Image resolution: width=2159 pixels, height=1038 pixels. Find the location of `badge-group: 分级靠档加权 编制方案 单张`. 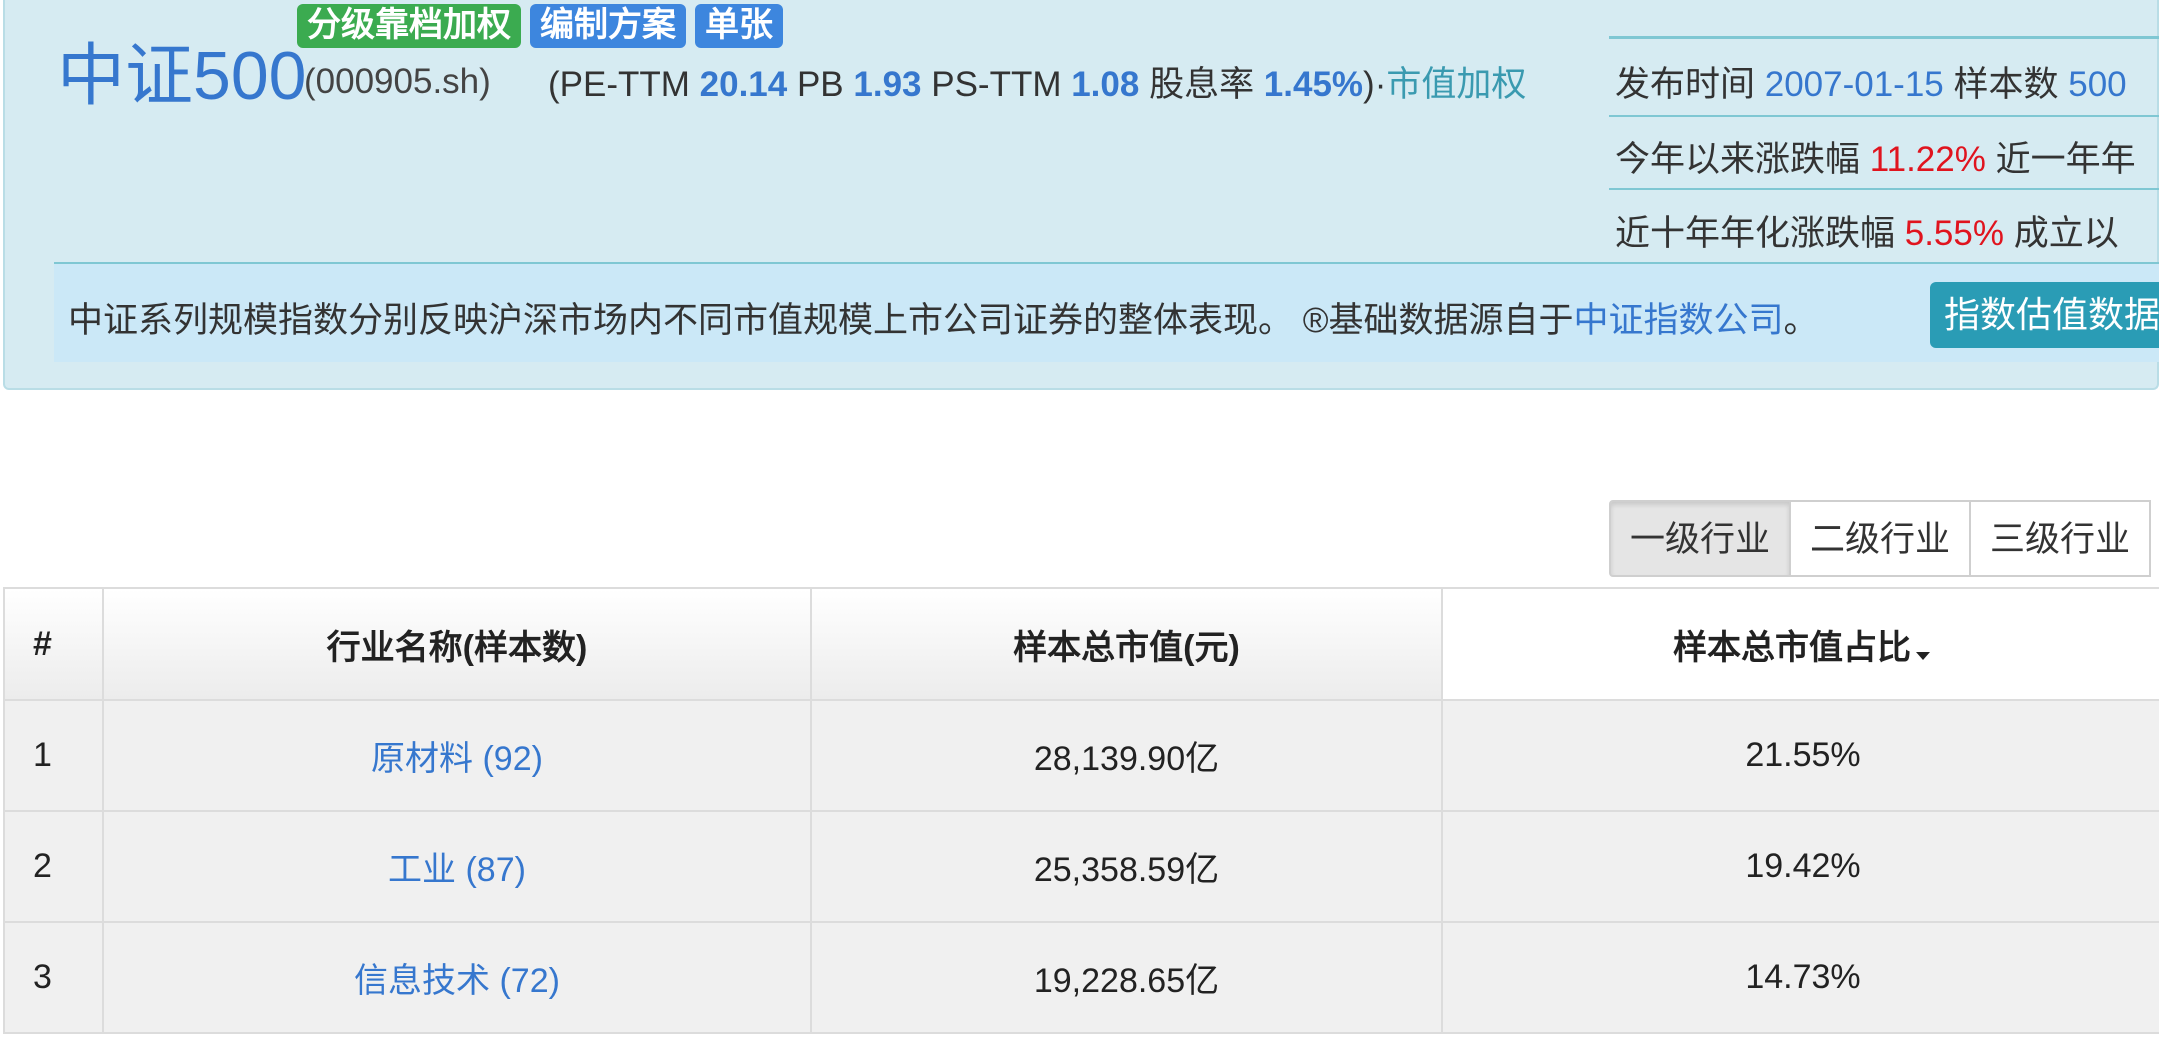

badge-group: 分级靠档加权 编制方案 单张 is located at coordinates (540, 26).